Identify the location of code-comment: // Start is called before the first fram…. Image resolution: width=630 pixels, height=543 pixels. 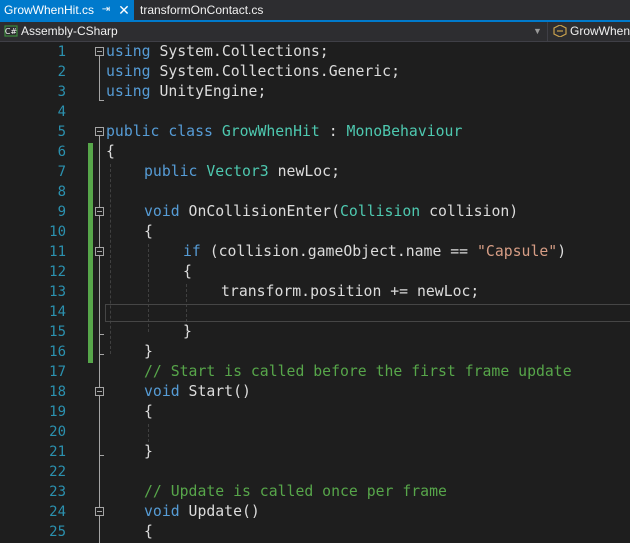
(358, 371).